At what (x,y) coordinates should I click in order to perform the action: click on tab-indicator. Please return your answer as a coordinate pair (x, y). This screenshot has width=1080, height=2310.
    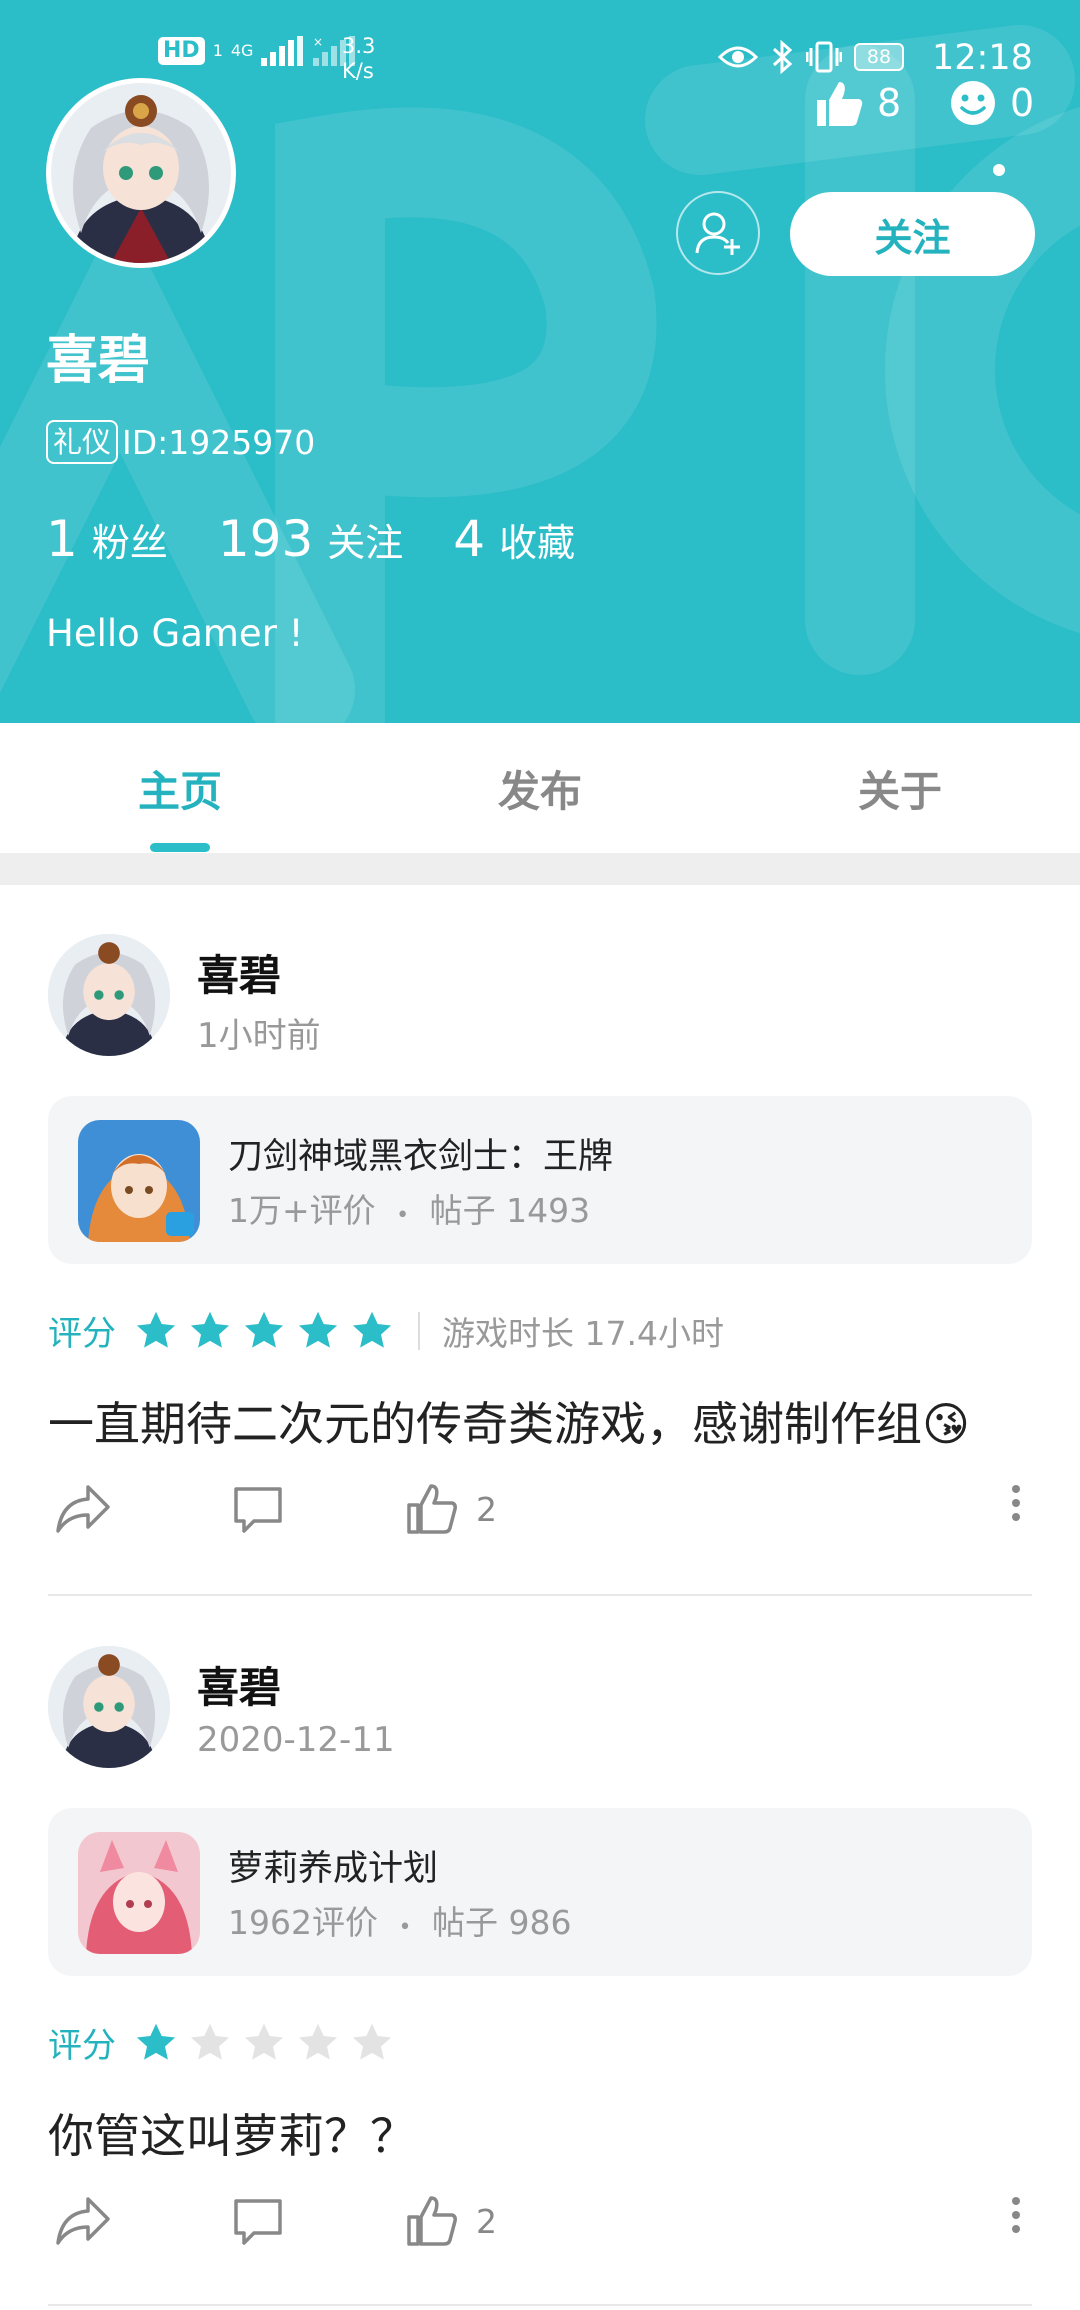
    Looking at the image, I should click on (180, 847).